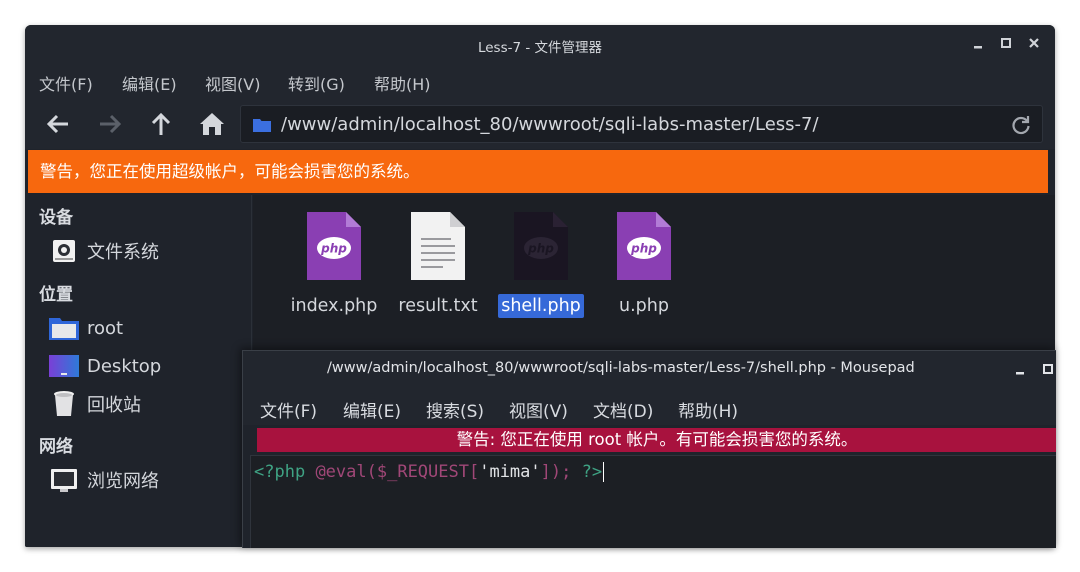  What do you see at coordinates (346, 472) in the screenshot?
I see `code-eval-call: @eval(` at bounding box center [346, 472].